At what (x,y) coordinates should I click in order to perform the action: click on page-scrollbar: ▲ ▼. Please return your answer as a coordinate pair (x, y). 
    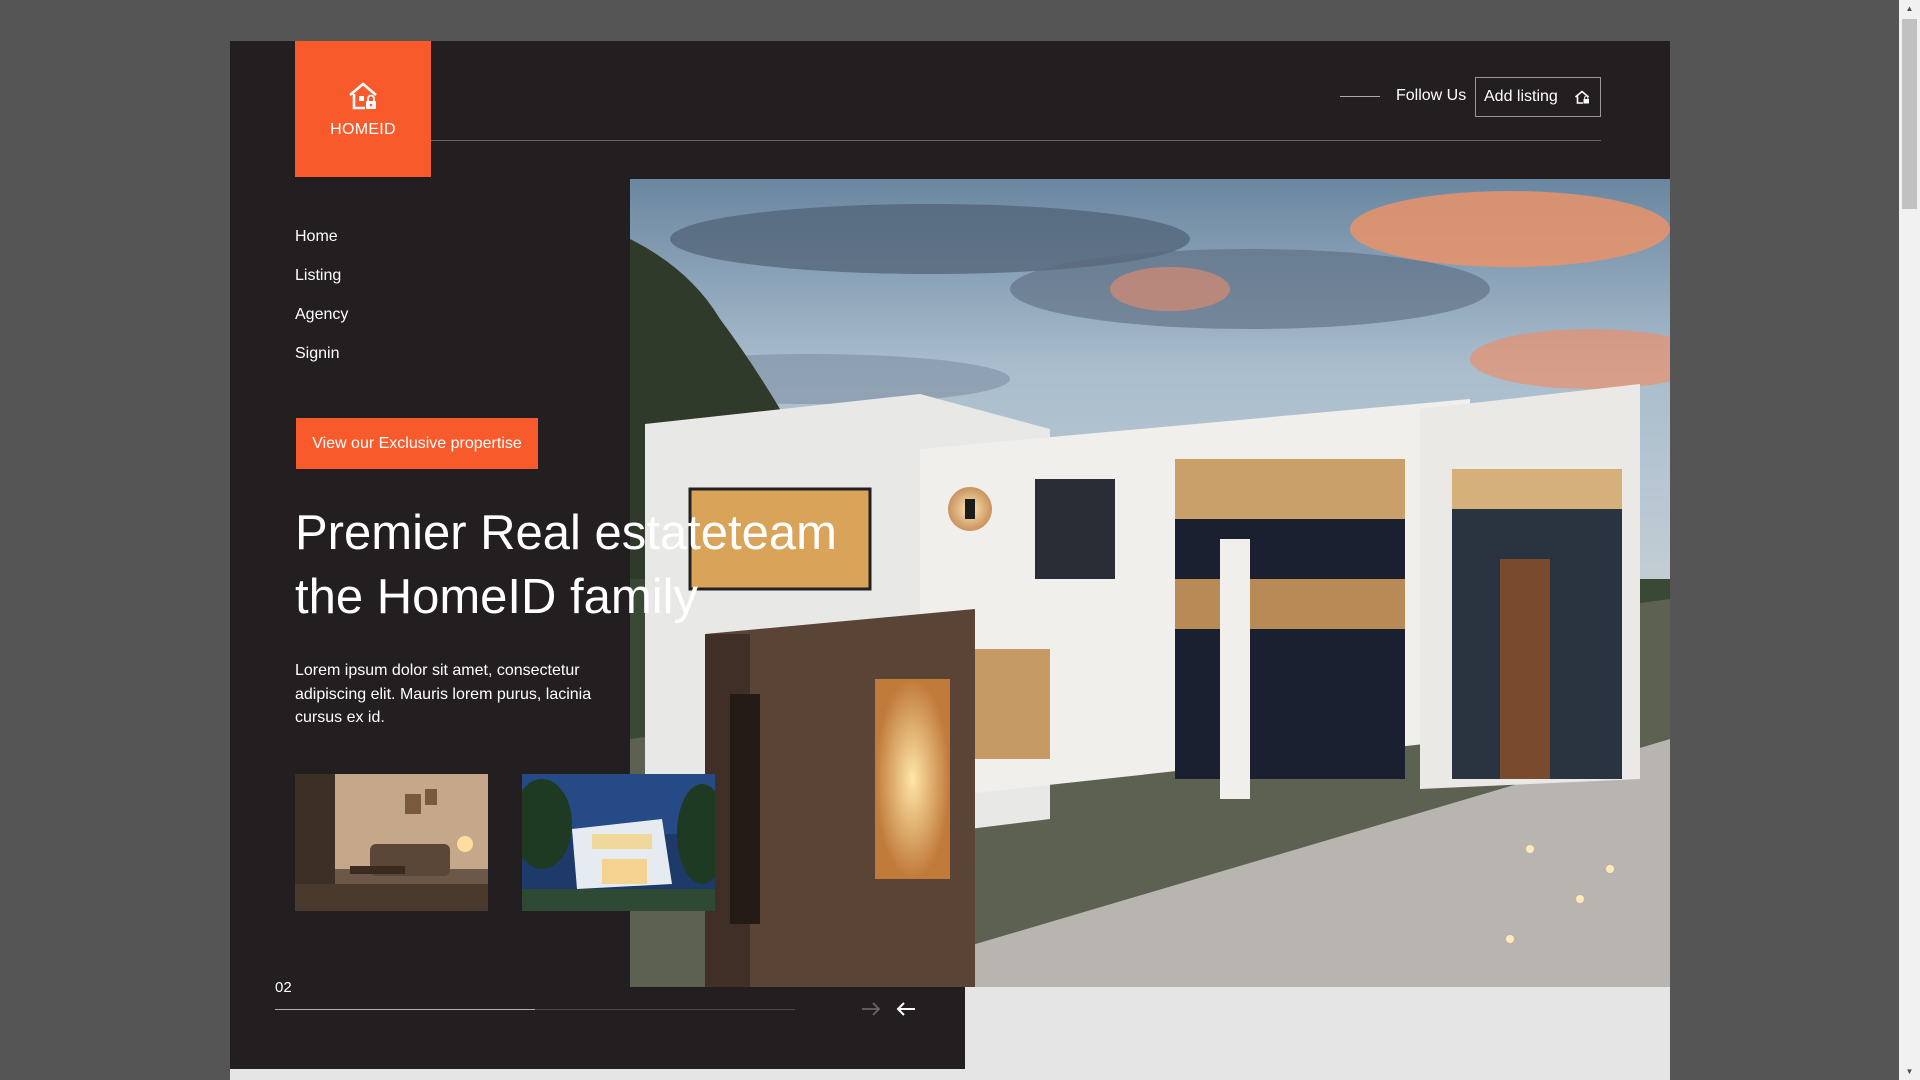
    Looking at the image, I should click on (1909, 540).